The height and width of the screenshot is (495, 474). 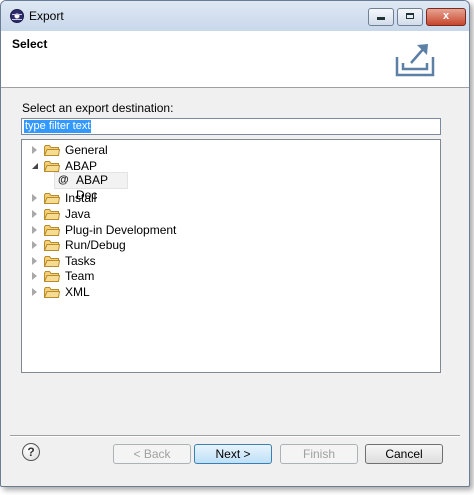 I want to click on close-button: x, so click(x=446, y=17).